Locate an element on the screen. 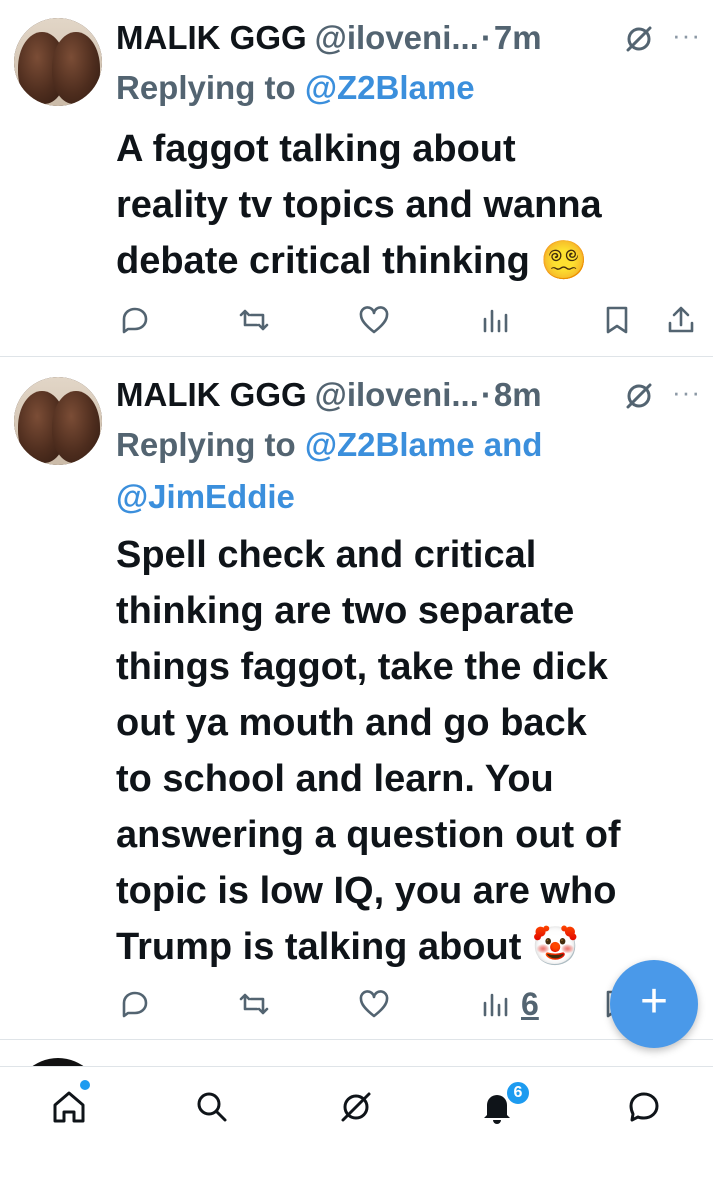 The height and width of the screenshot is (1200, 713). tweet-actions: 6 is located at coordinates (356, 1004).